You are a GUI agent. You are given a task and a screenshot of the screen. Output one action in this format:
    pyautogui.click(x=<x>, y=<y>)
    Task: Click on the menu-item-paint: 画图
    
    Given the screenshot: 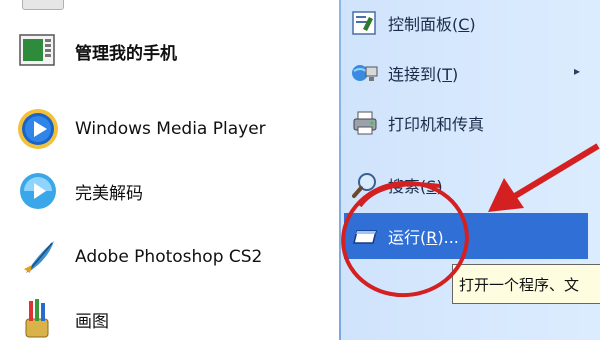 What is the action you would take?
    pyautogui.click(x=62, y=319)
    